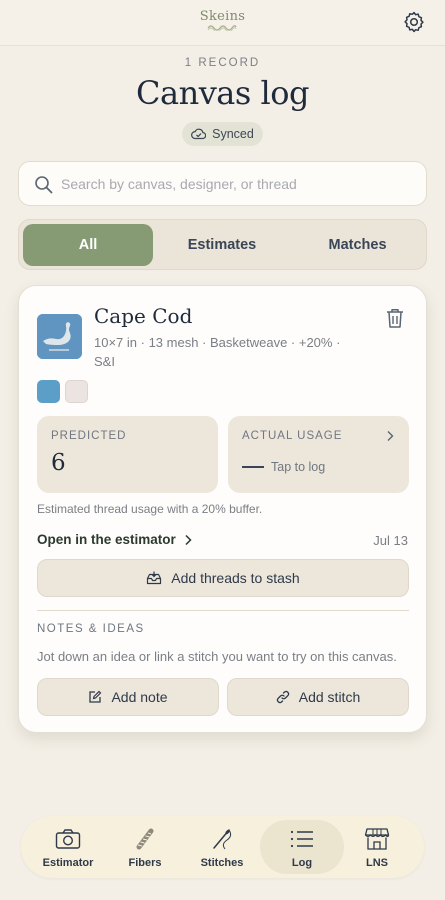 The width and height of the screenshot is (445, 900). I want to click on add-stitch-button: Add stitch, so click(318, 697).